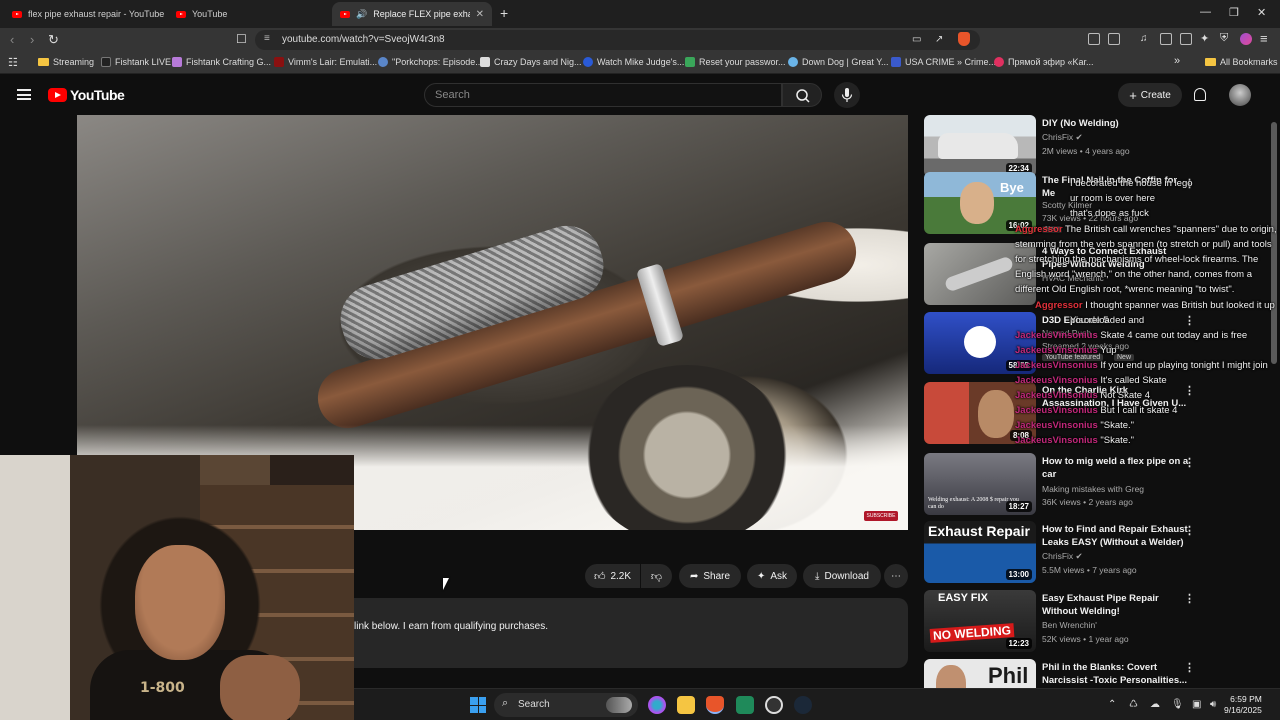 This screenshot has height=720, width=1280. What do you see at coordinates (13, 62) in the screenshot?
I see `apps-grid-icon: ☷` at bounding box center [13, 62].